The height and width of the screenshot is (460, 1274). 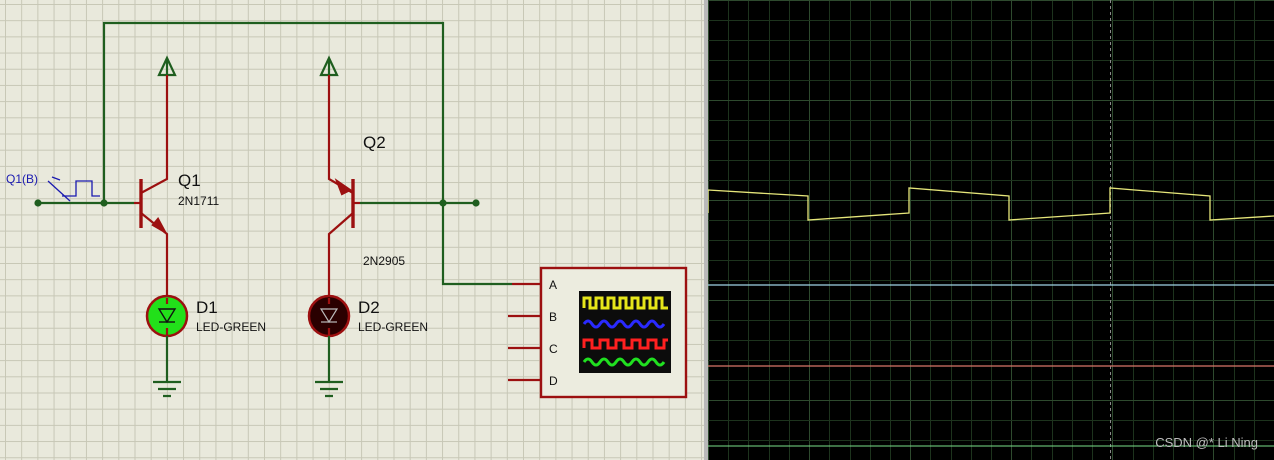 What do you see at coordinates (553, 285) in the screenshot?
I see `scope-input-a-label: A` at bounding box center [553, 285].